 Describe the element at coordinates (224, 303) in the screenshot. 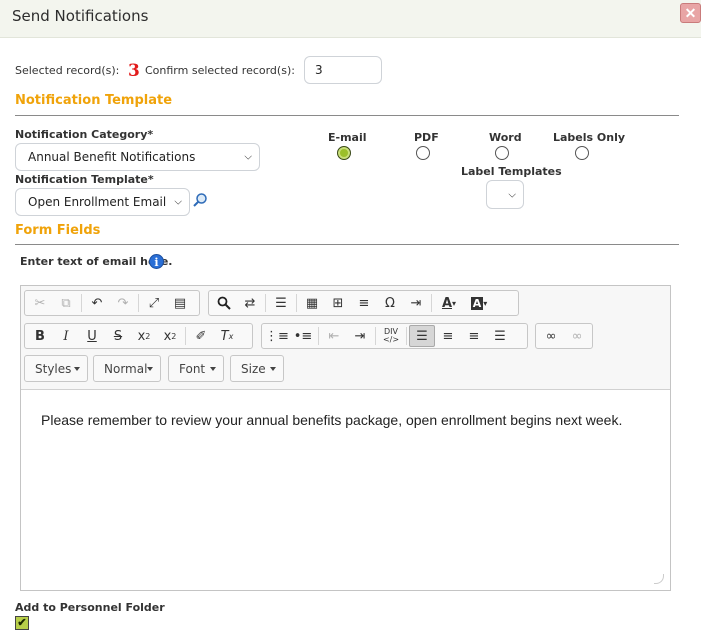

I see `find-icon` at that location.